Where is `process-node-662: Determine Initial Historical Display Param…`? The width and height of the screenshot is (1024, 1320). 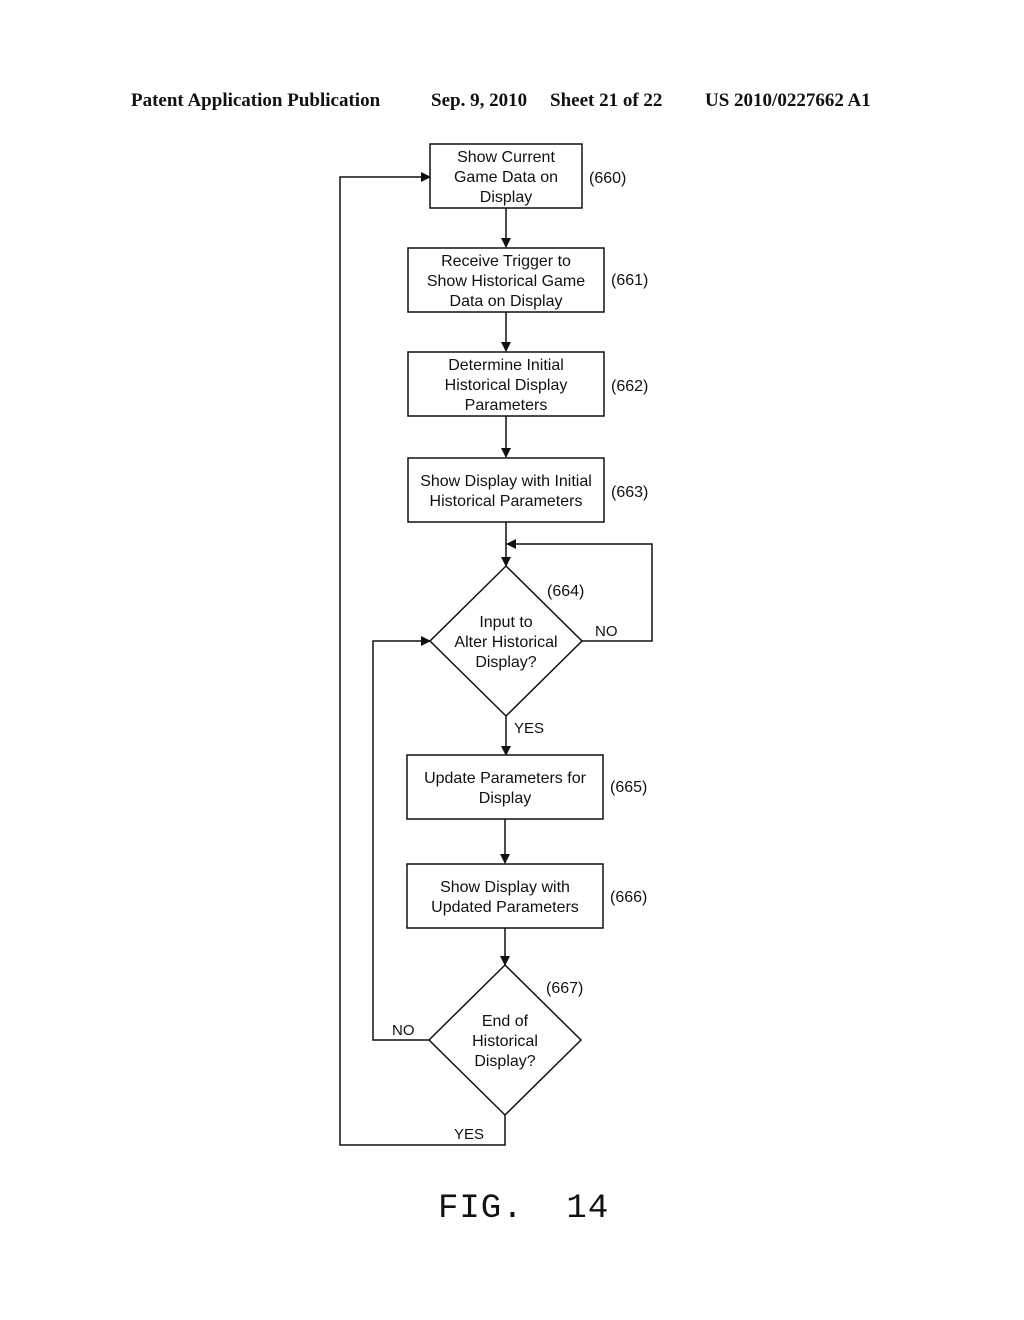 process-node-662: Determine Initial Historical Display Param… is located at coordinates (527, 384).